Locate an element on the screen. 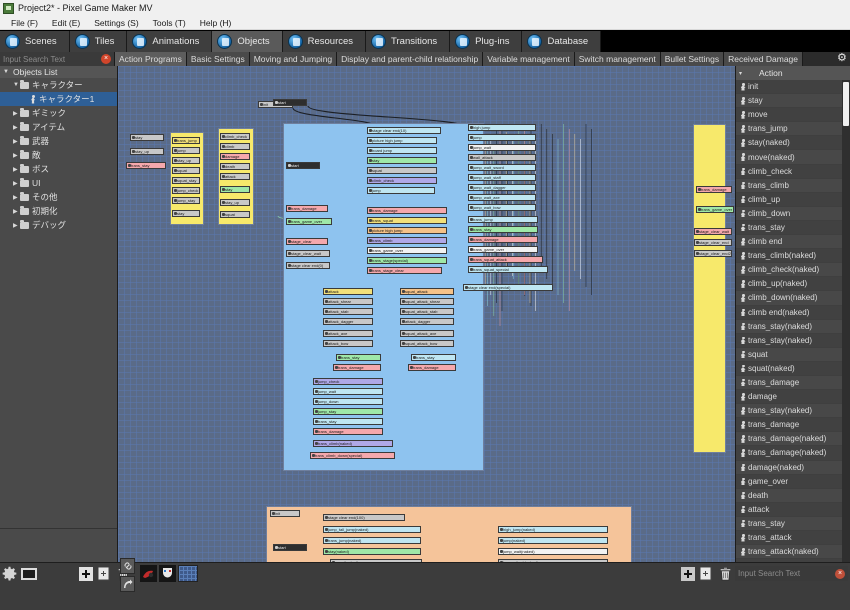 This screenshot has width=850, height=610. action-item-2: move is located at coordinates (793, 115).